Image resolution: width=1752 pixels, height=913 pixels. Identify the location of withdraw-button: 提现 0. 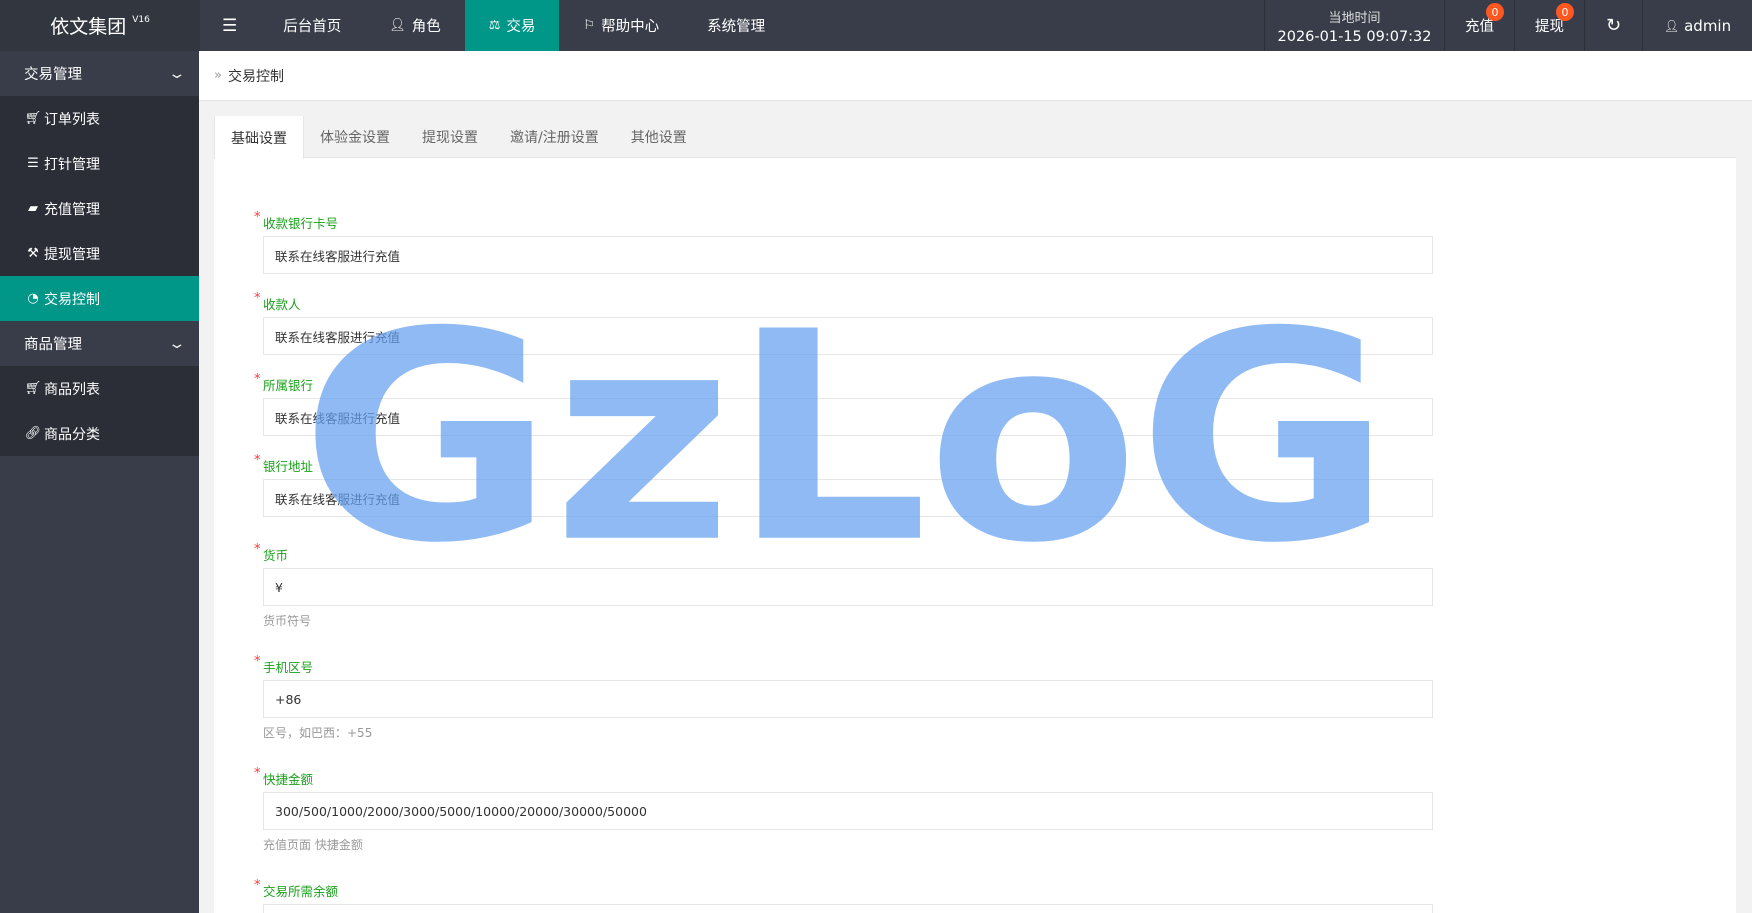
(1549, 25).